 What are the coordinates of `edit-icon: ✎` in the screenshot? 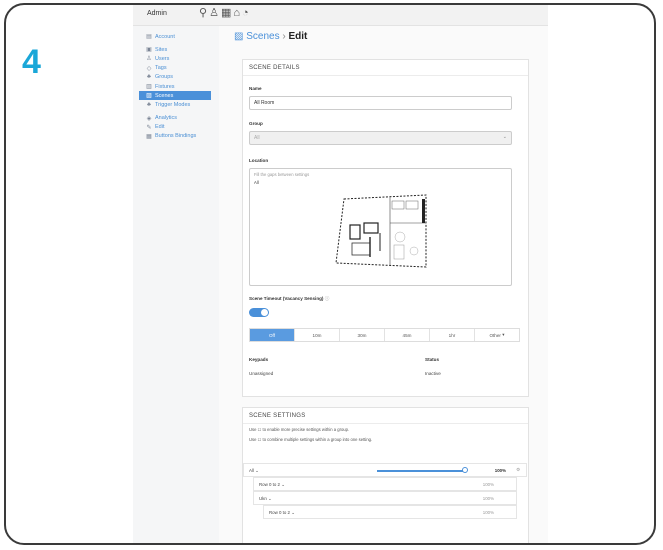 It's located at (149, 127).